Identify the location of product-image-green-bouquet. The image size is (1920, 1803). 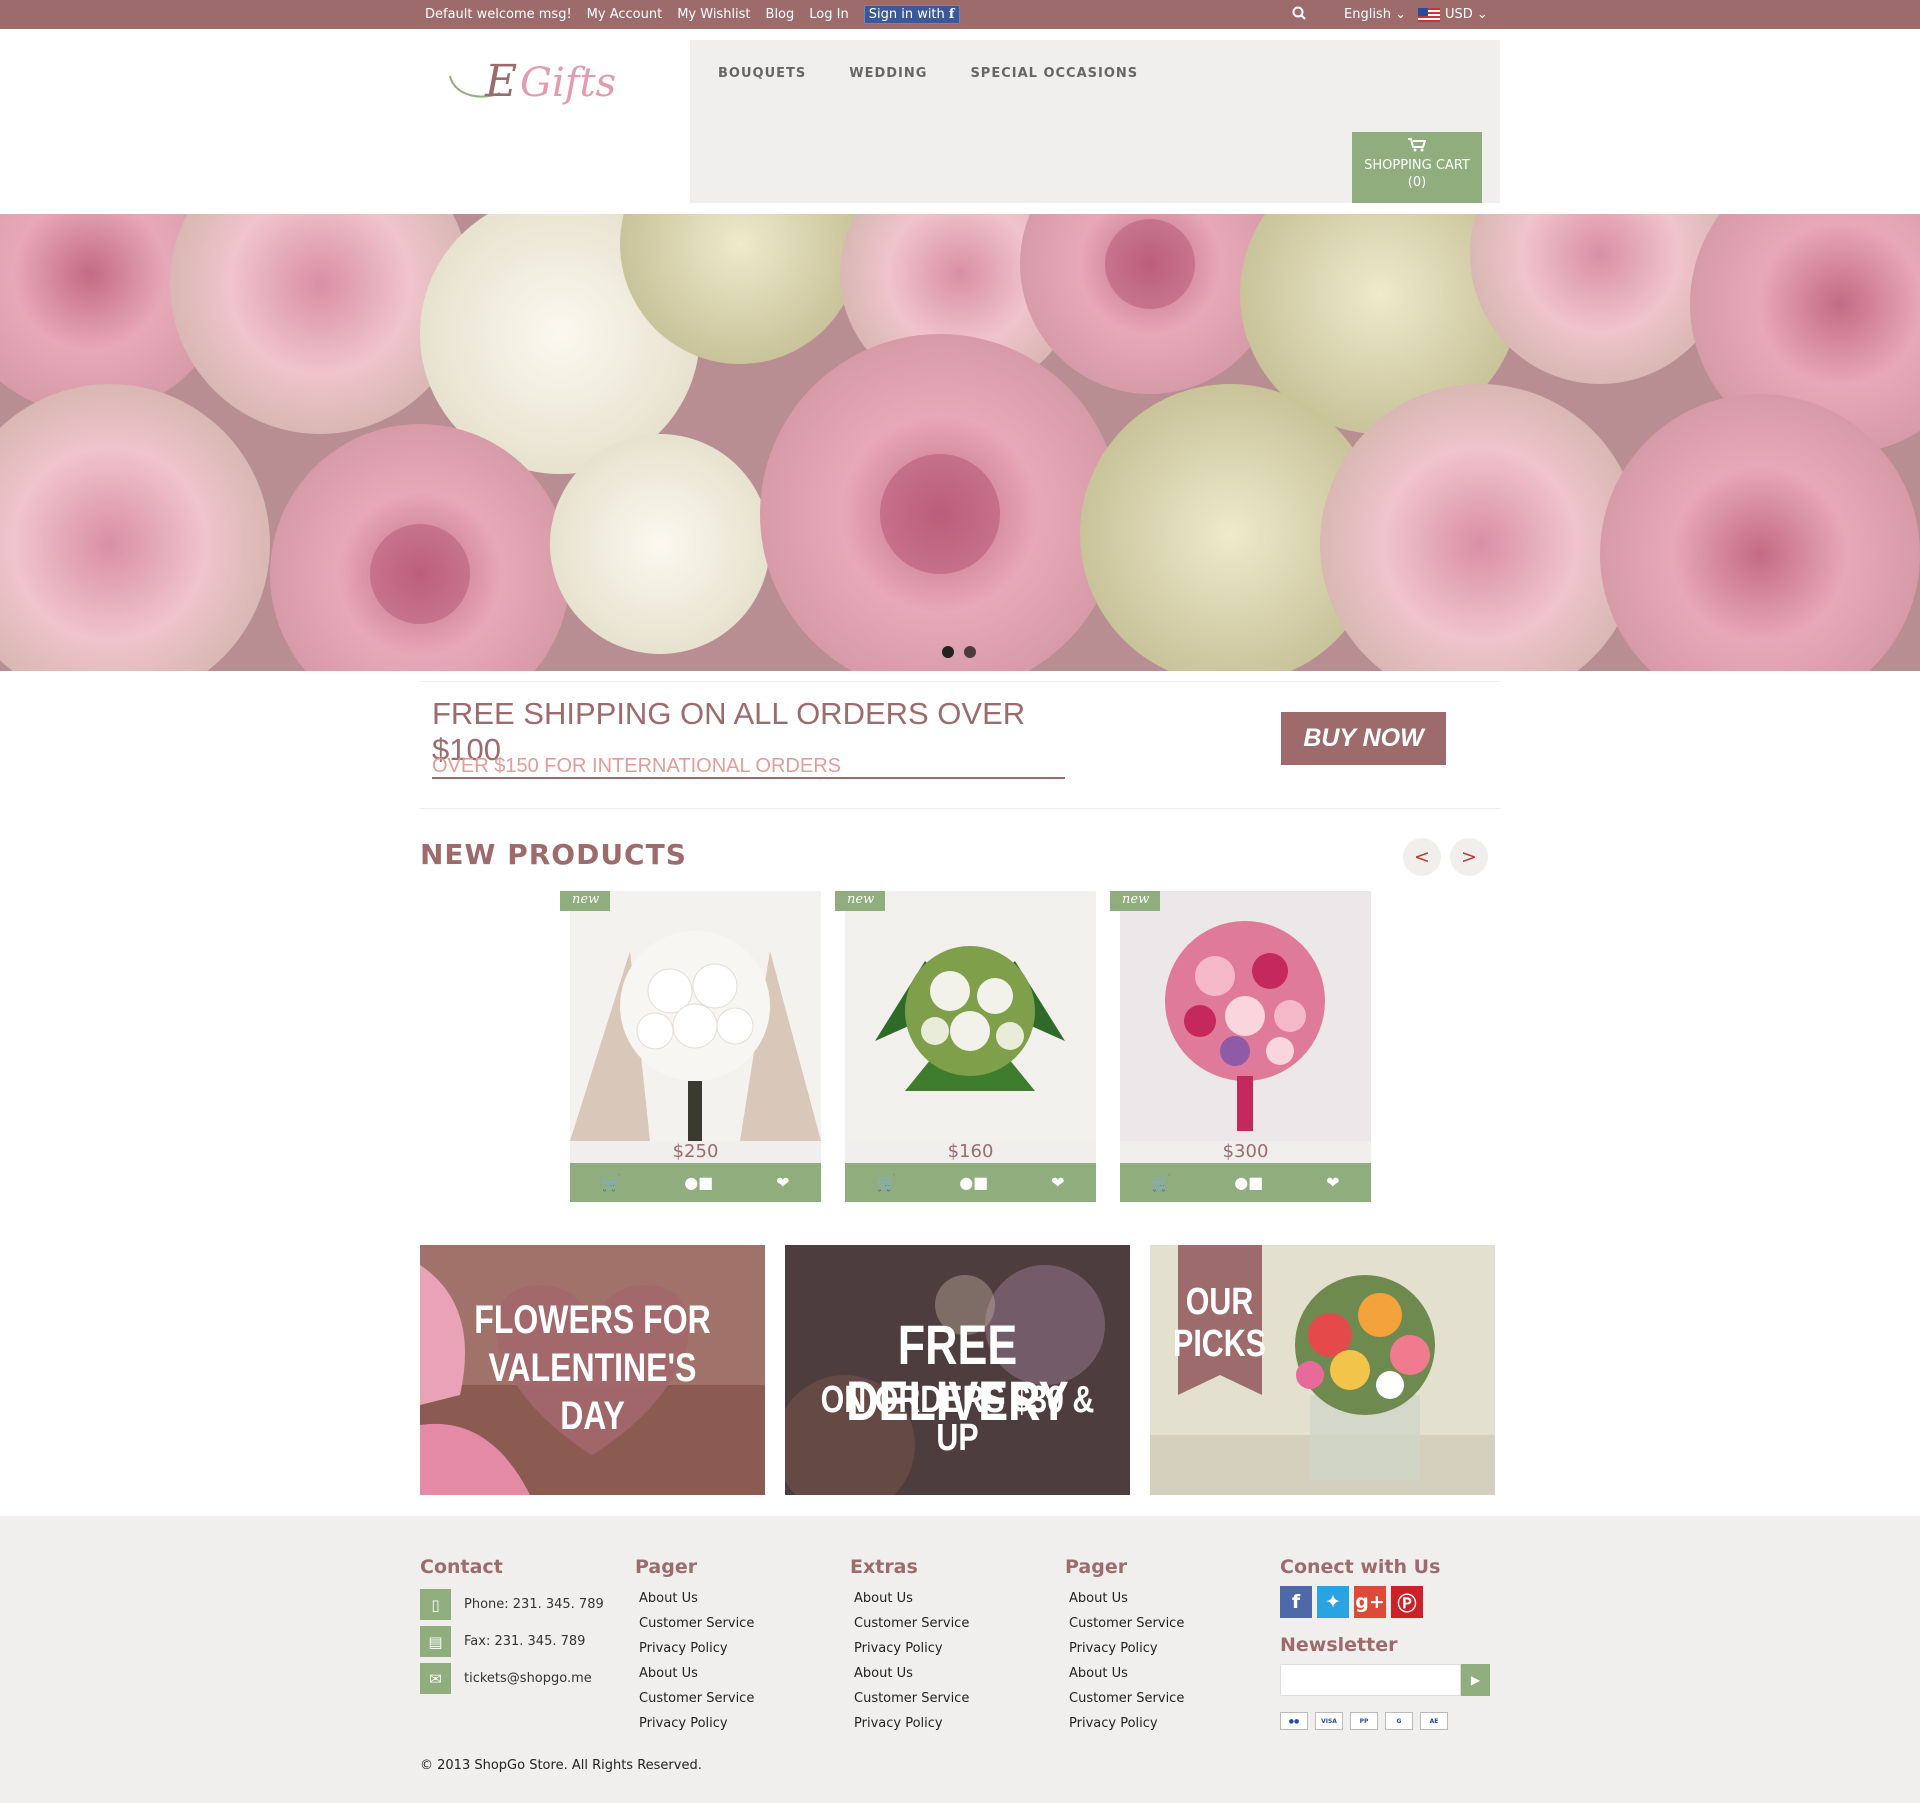
(970, 1016).